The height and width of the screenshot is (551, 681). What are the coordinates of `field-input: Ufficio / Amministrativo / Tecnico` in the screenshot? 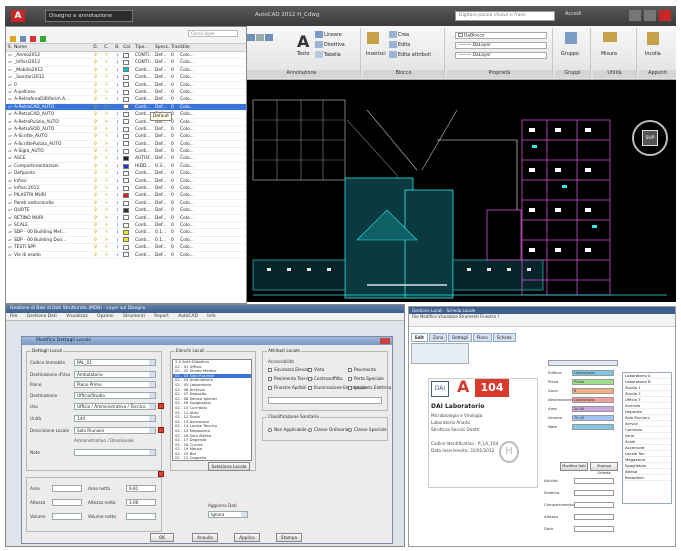 It's located at (115, 406).